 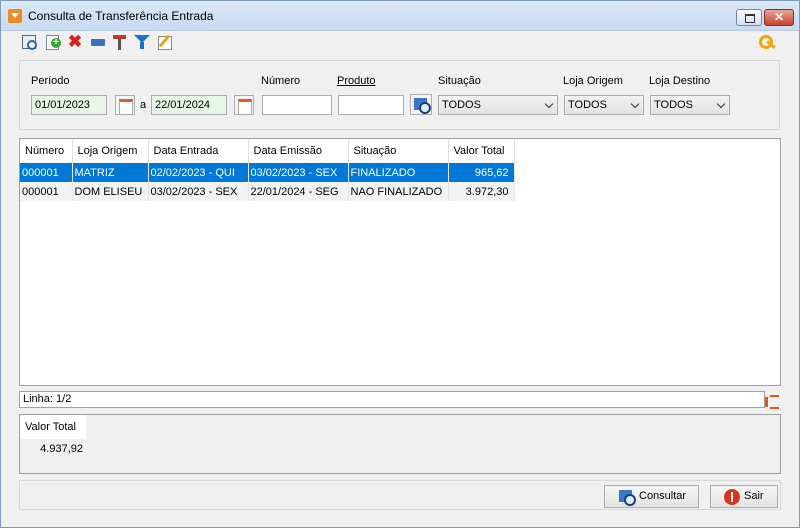 I want to click on date-from-field: 01/01/2023, so click(x=69, y=105).